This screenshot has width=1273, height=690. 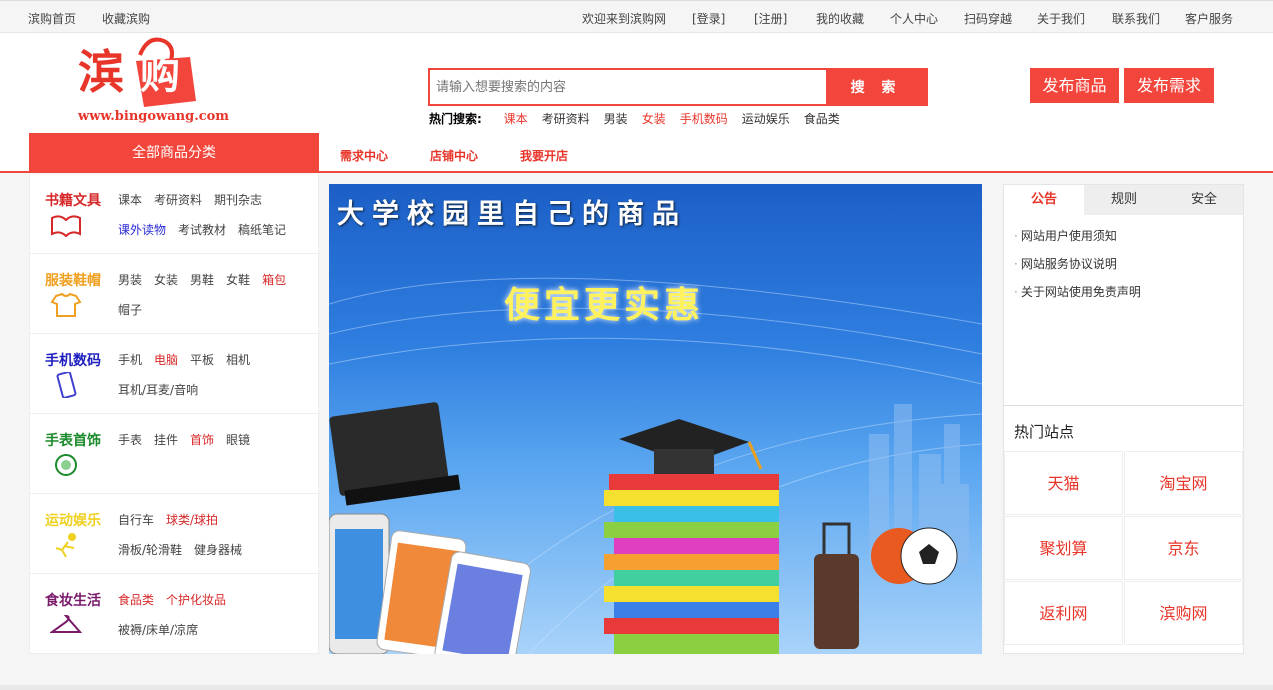 I want to click on subcategory-link: 被褥/床单/凉席, so click(x=158, y=630).